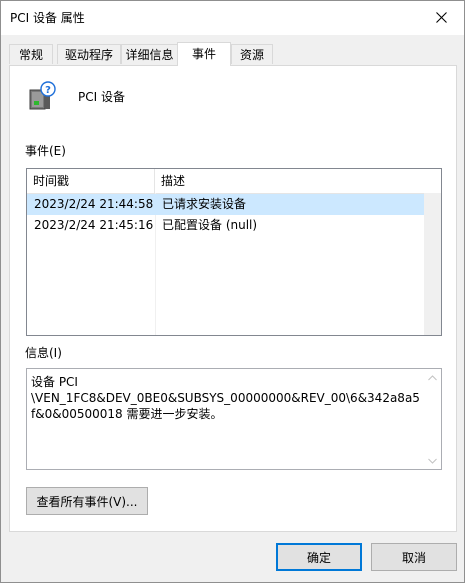 Image resolution: width=465 pixels, height=583 pixels. What do you see at coordinates (204, 54) in the screenshot?
I see `tab-events: 事件` at bounding box center [204, 54].